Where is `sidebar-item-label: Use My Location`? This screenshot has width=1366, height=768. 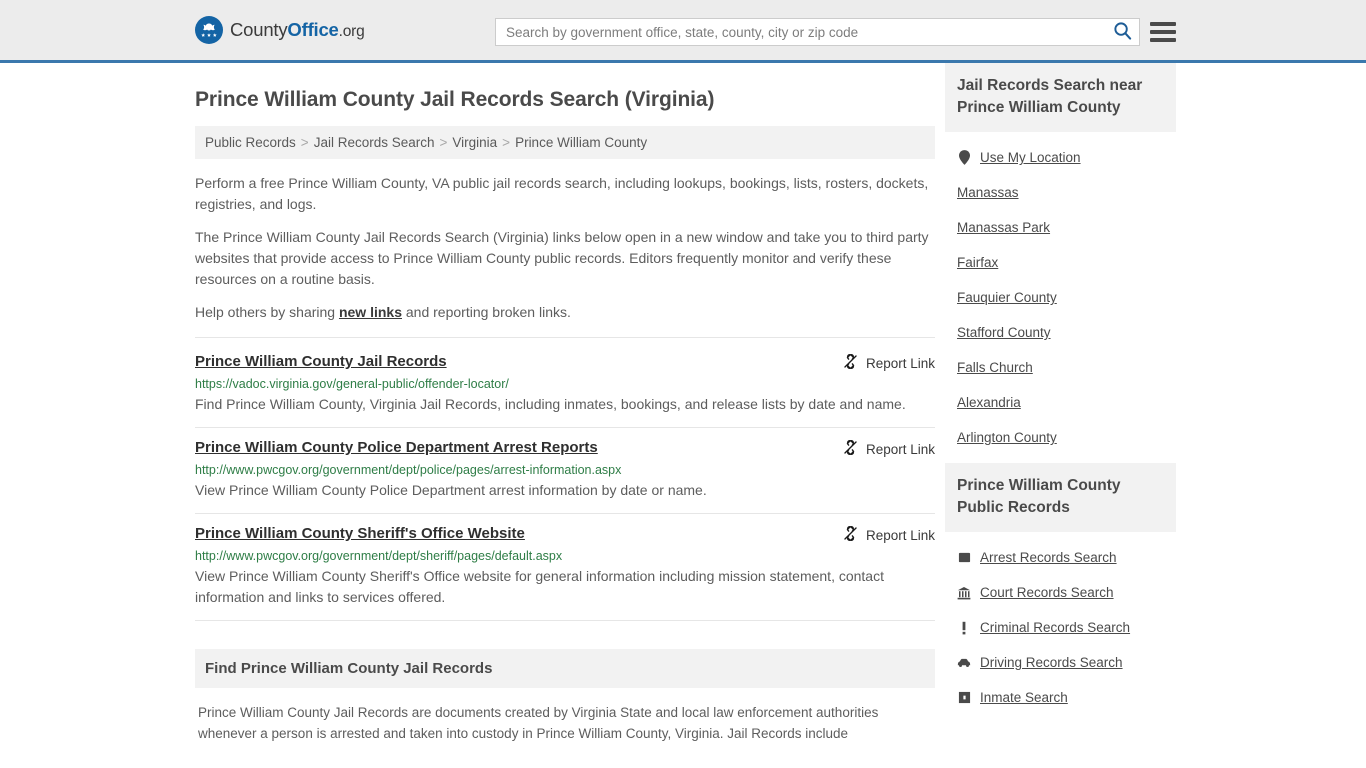 sidebar-item-label: Use My Location is located at coordinates (1030, 157).